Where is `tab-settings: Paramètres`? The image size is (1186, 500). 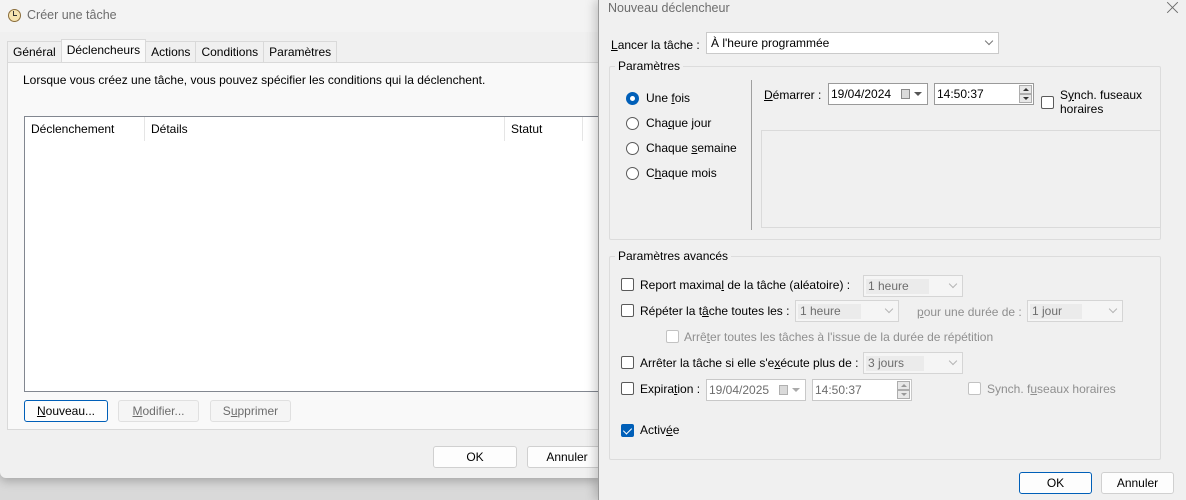
tab-settings: Paramètres is located at coordinates (300, 51).